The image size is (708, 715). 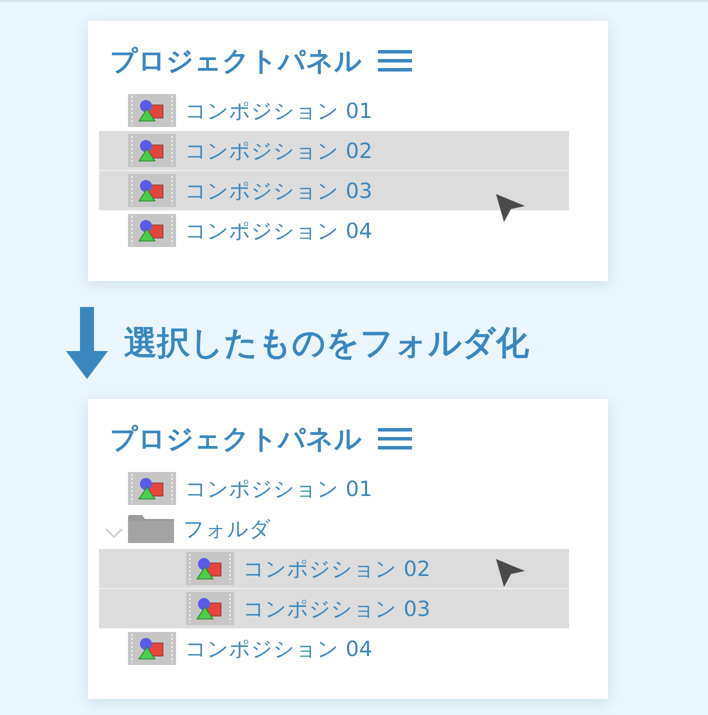 What do you see at coordinates (227, 529) in the screenshot?
I see `item-label: フォルダ` at bounding box center [227, 529].